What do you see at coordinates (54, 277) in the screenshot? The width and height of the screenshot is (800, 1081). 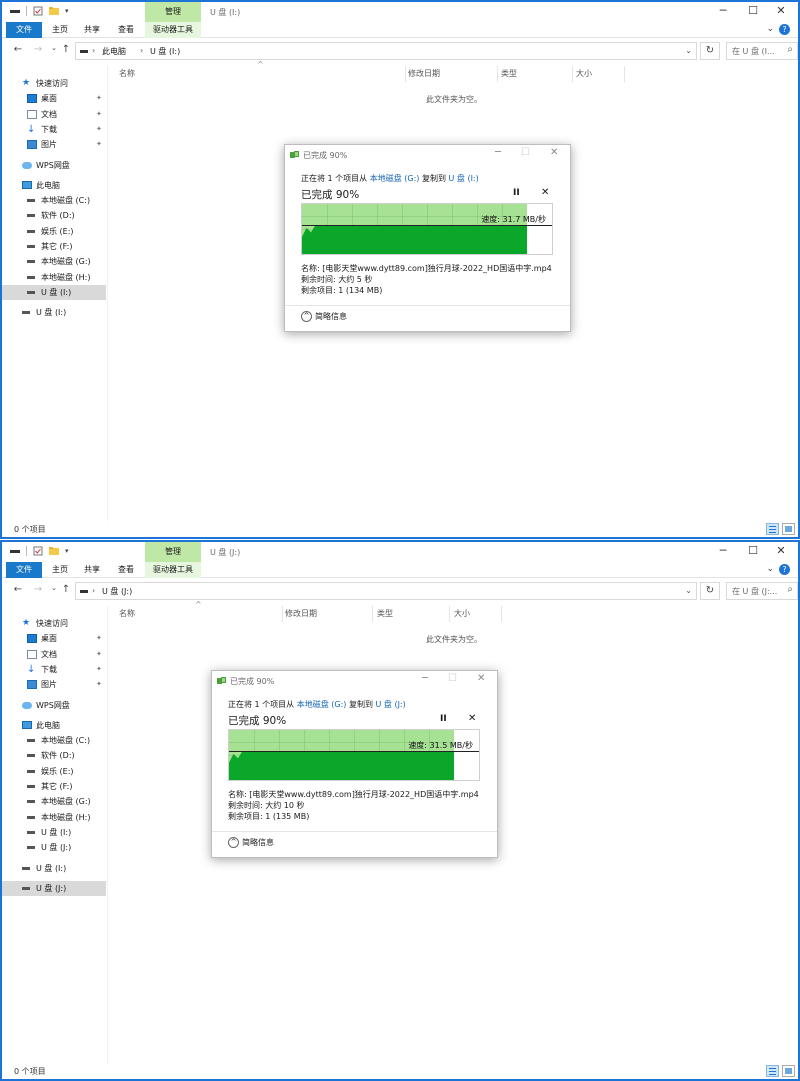 I see `sidebar-item: 本地磁盘 (H:)` at bounding box center [54, 277].